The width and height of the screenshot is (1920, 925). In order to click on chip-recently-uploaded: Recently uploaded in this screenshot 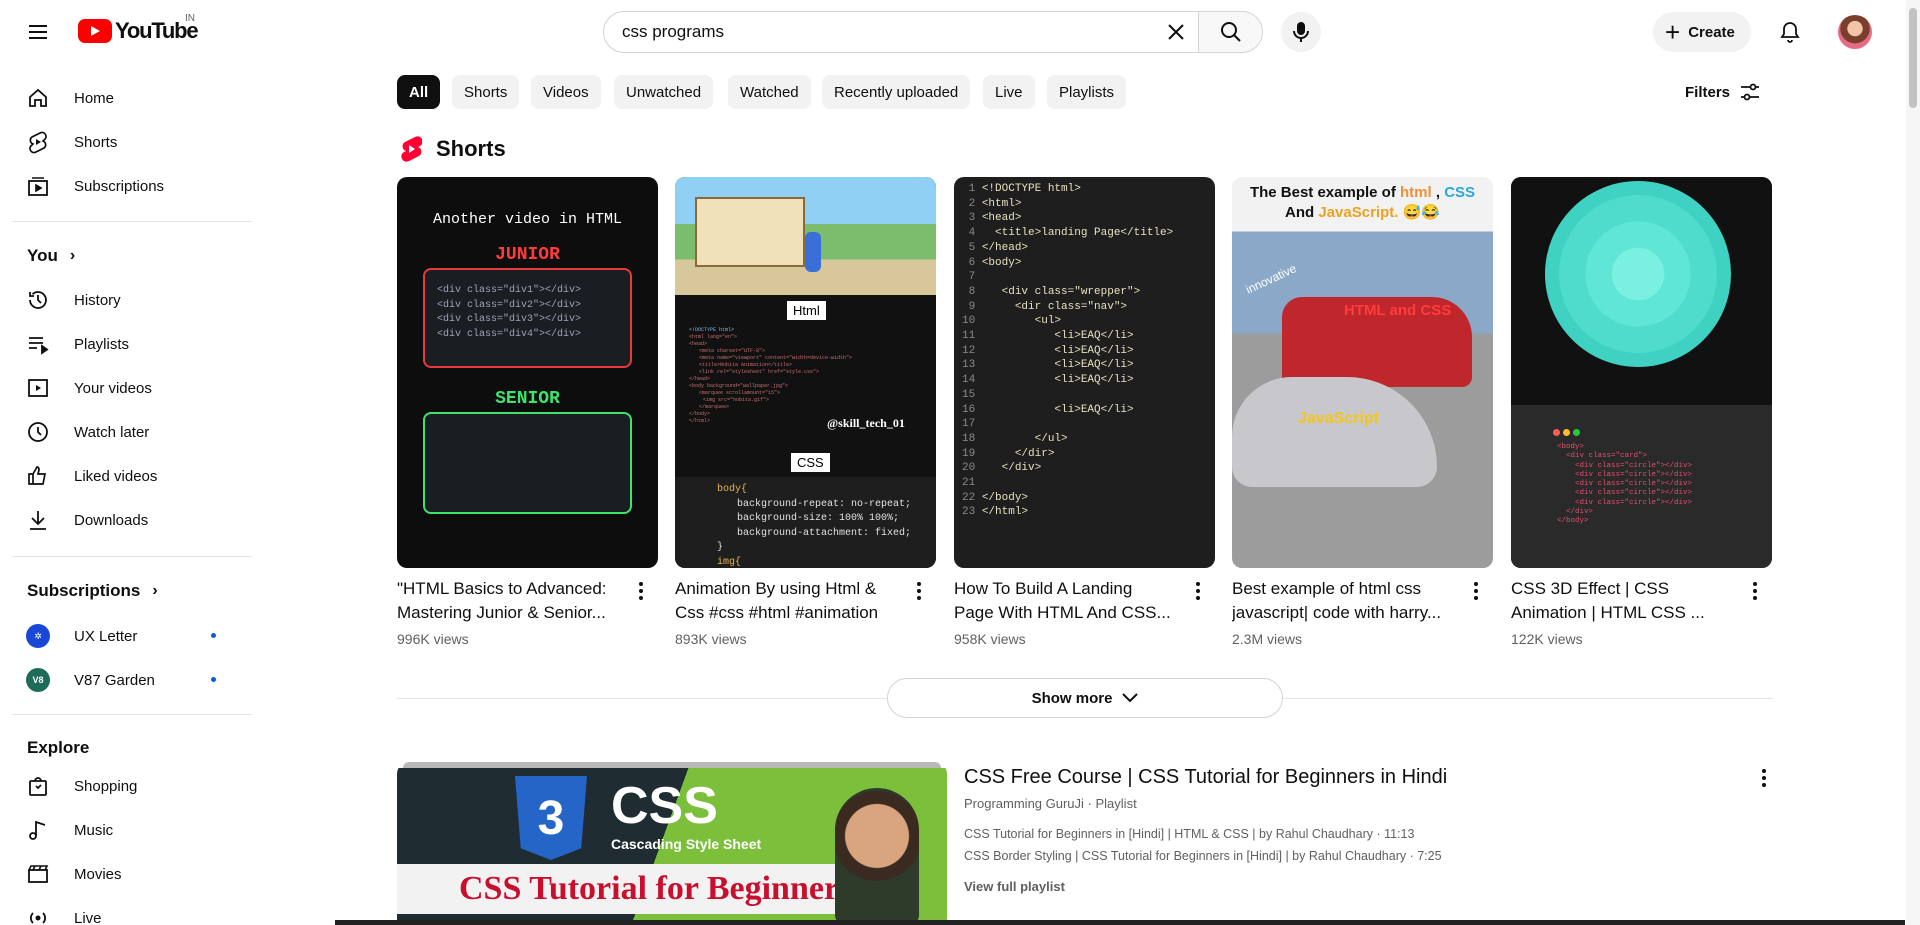, I will do `click(896, 92)`.